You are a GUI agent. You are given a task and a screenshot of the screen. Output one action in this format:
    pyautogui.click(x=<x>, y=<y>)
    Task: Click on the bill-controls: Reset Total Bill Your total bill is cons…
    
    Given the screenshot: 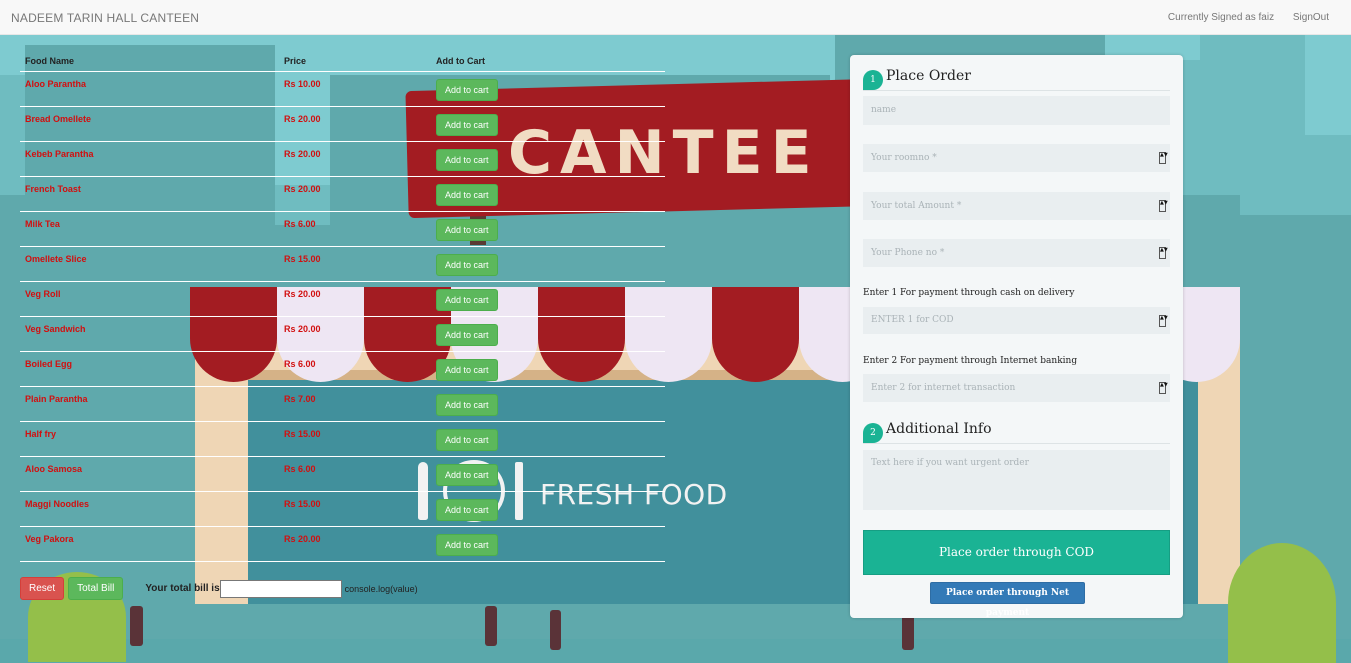 What is the action you would take?
    pyautogui.click(x=219, y=588)
    